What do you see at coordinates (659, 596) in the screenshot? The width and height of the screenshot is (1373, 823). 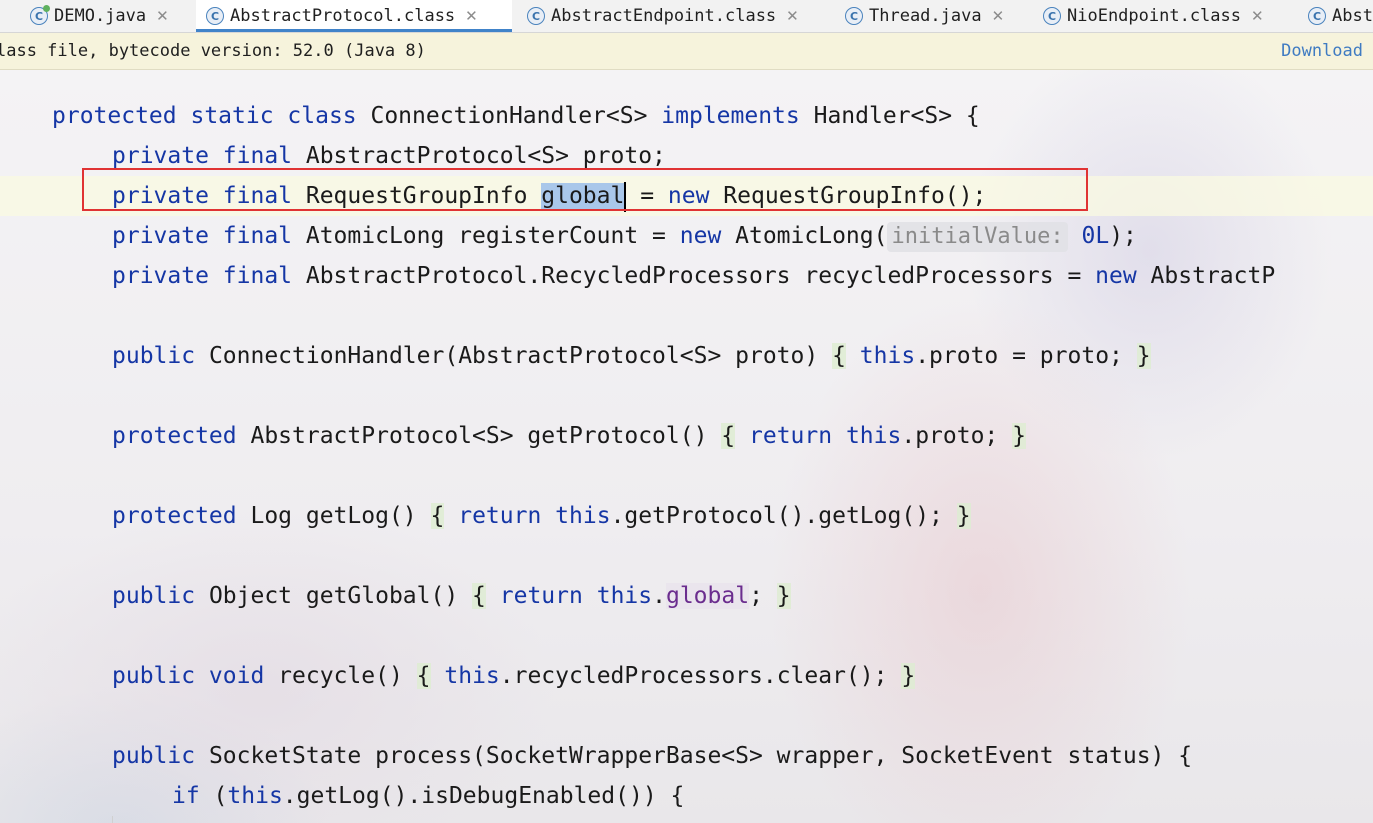 I see `code-token: .` at bounding box center [659, 596].